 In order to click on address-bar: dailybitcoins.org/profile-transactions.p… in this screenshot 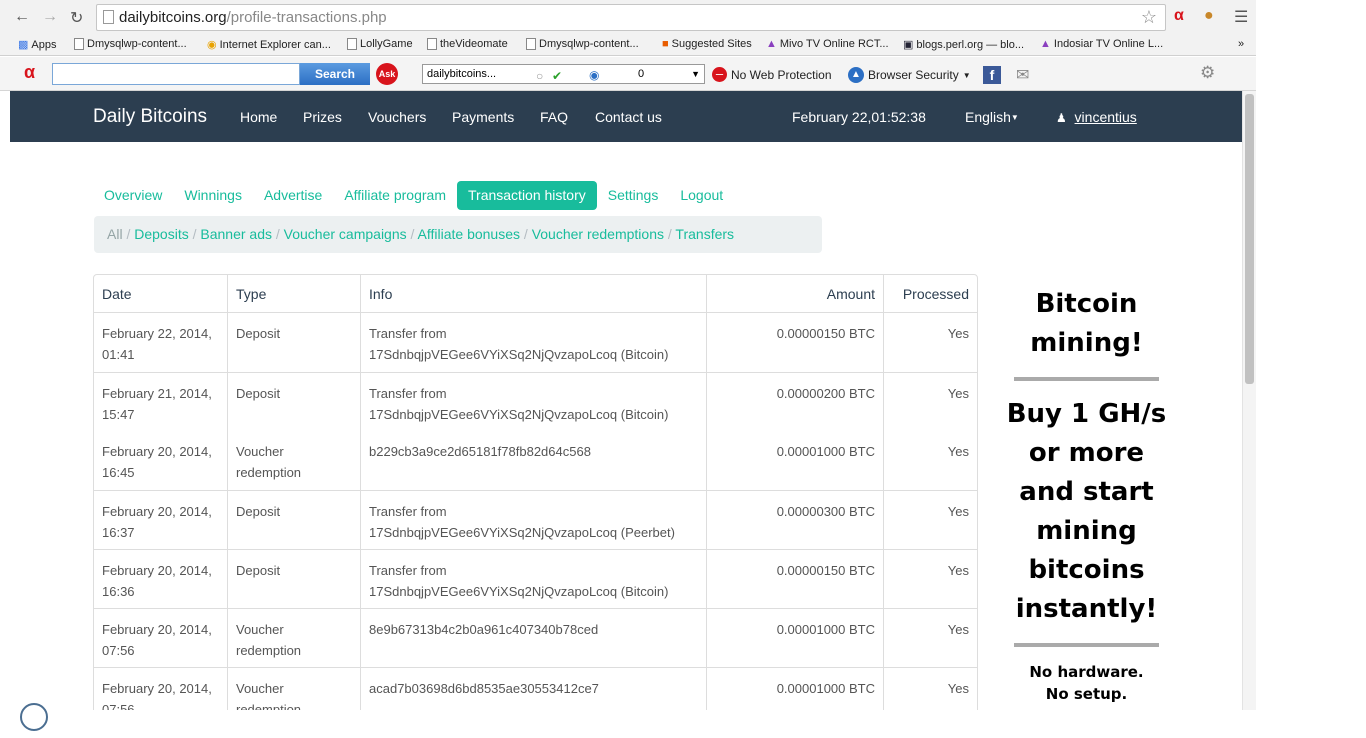, I will do `click(631, 17)`.